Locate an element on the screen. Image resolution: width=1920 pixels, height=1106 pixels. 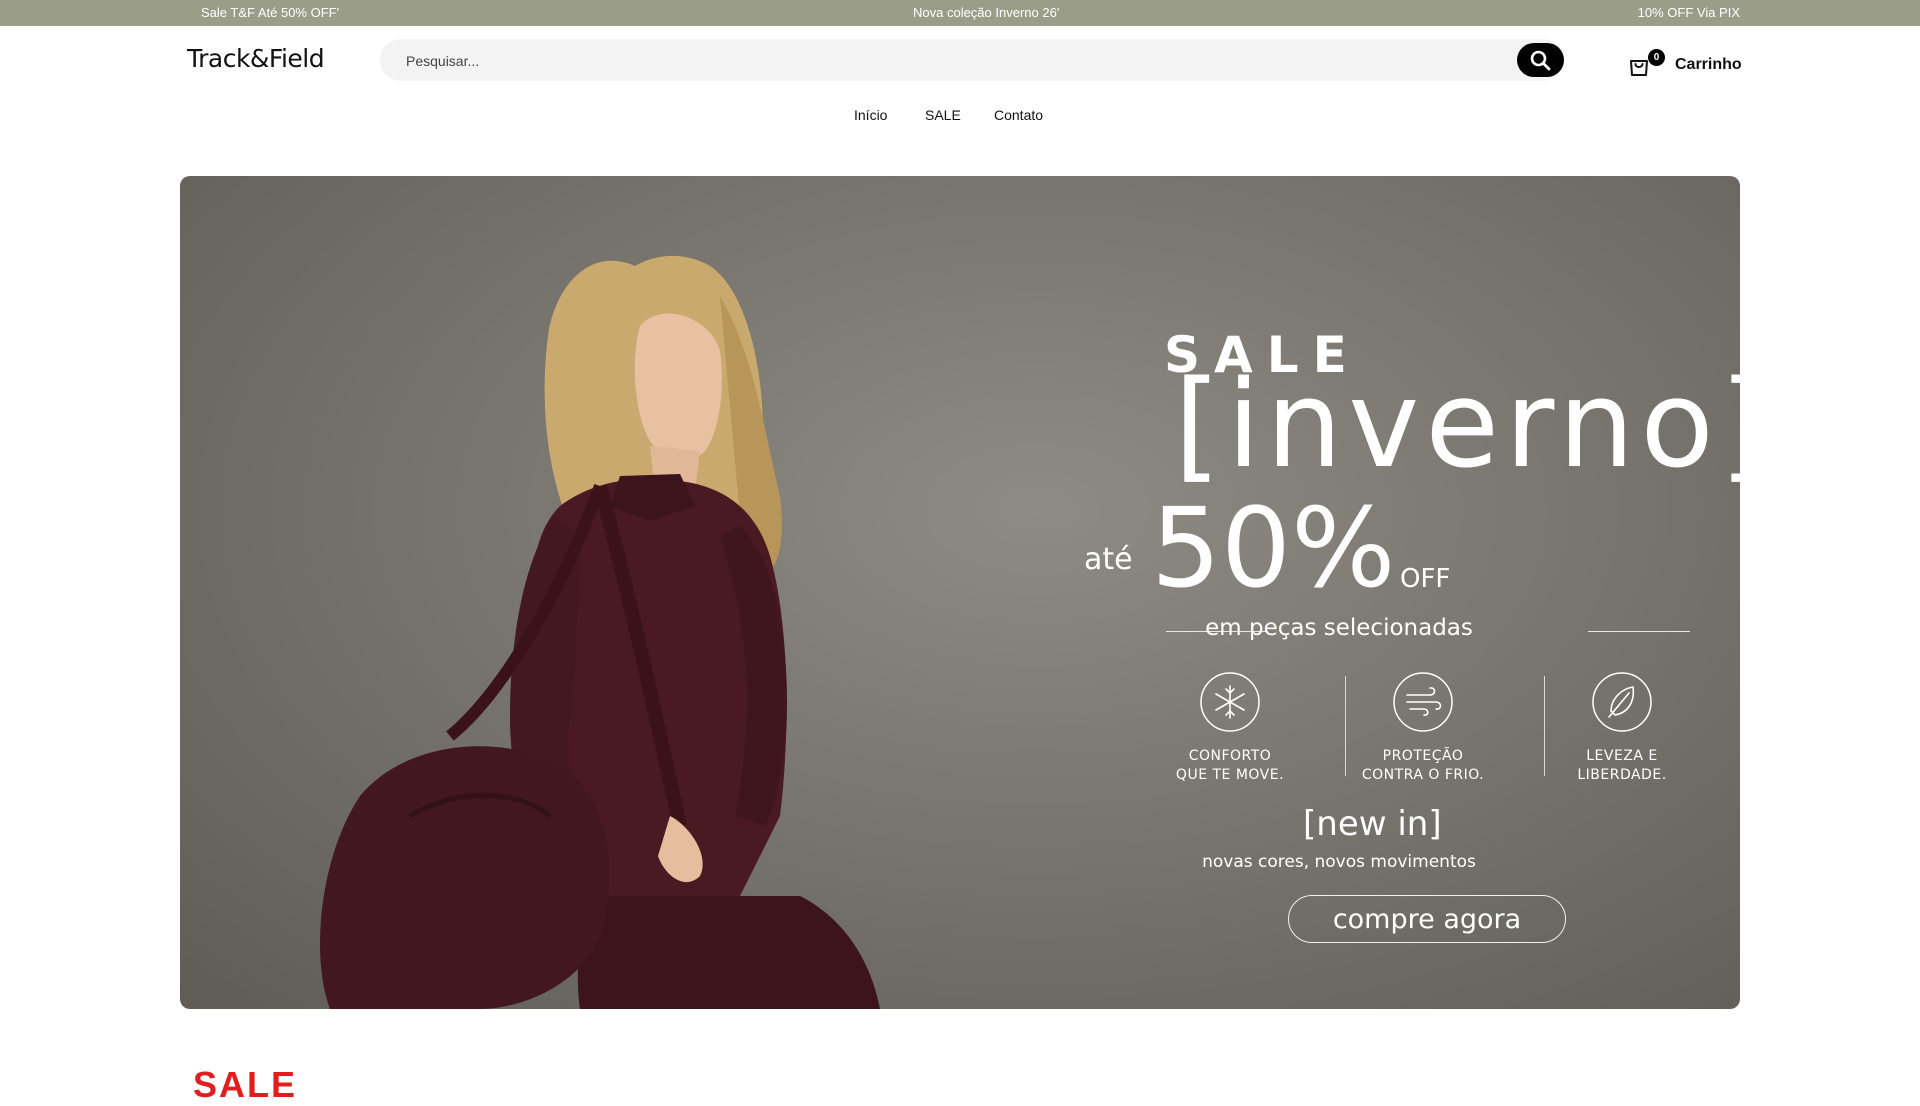
feature-leveza-line2: LIBERDADE. is located at coordinates (1622, 775).